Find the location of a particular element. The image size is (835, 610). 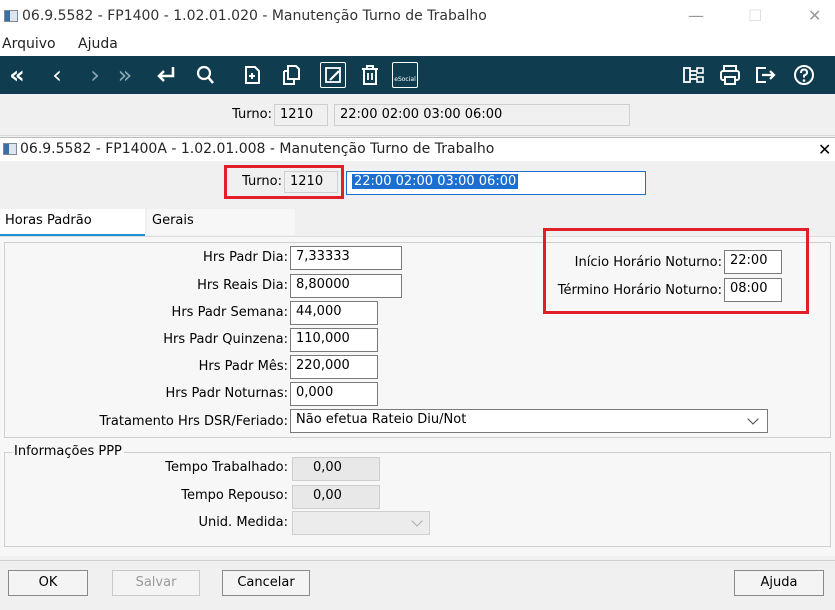

label-tratamento-dsr: Tratamento Hrs DSR/Feriado: is located at coordinates (193, 421).